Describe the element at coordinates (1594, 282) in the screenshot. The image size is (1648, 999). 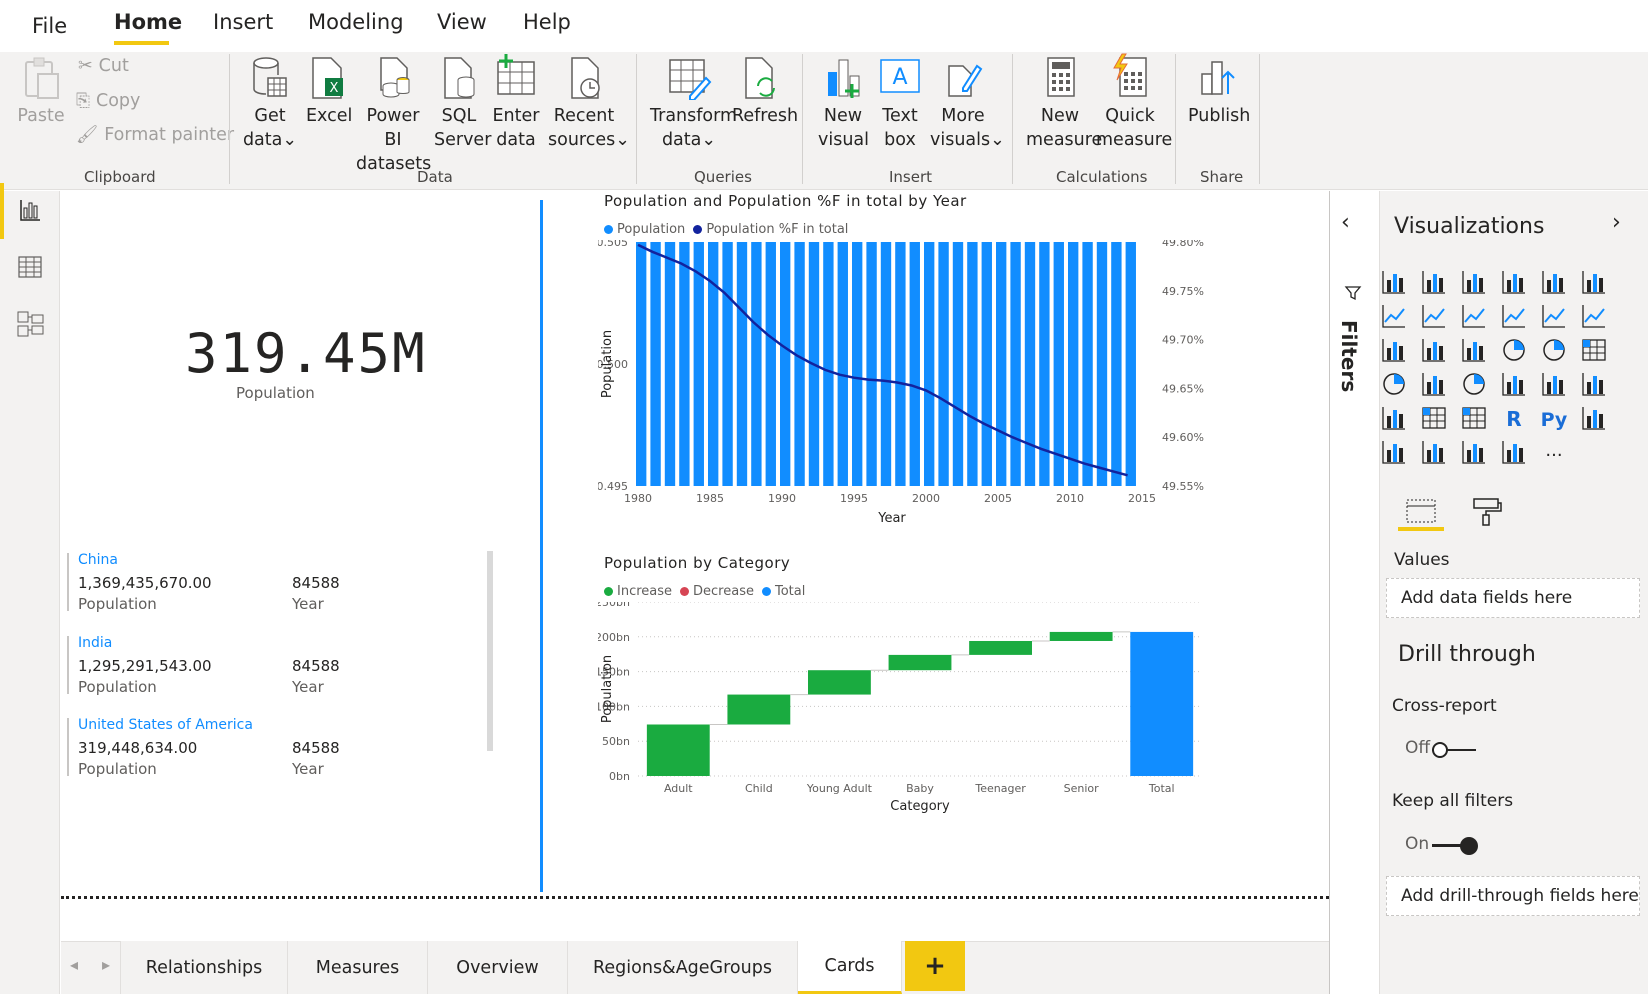
I see `100-column-icon` at that location.